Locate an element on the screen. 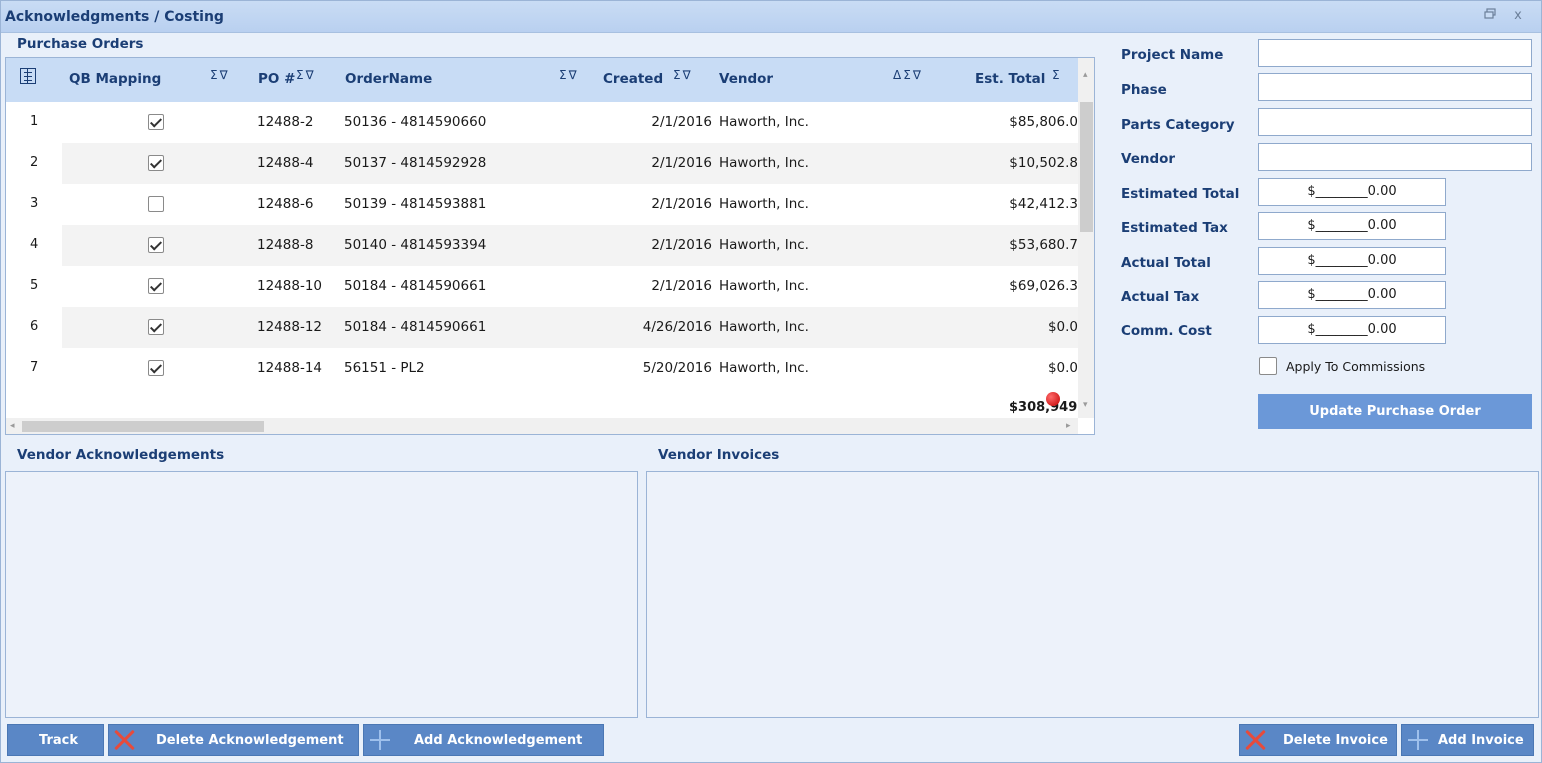 This screenshot has width=1542, height=763. est-total-cell: $69,026.3 is located at coordinates (1043, 286).